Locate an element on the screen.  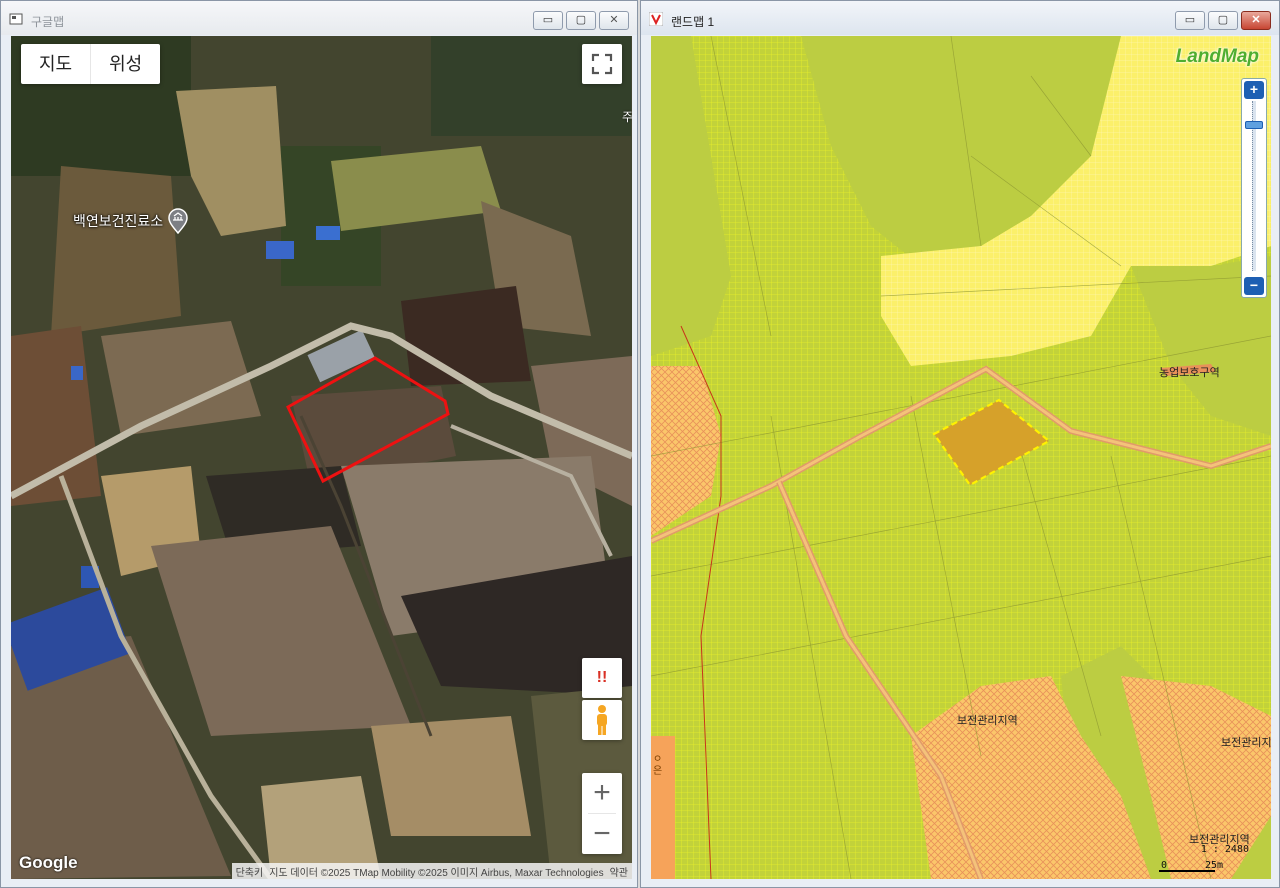
zoom-slider-control: + − is located at coordinates (1254, 188).